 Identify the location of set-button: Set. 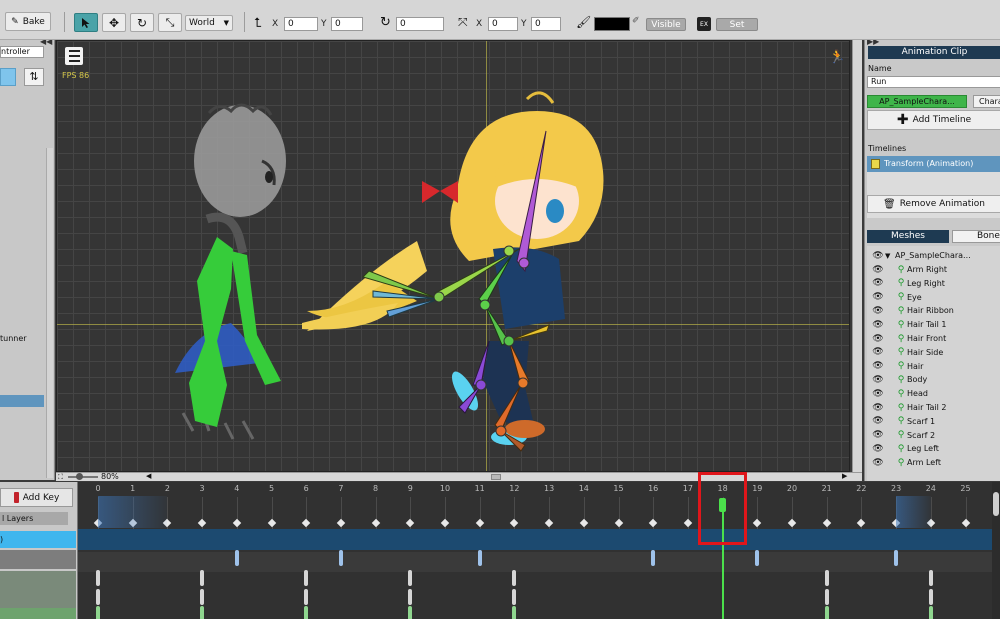
(737, 24).